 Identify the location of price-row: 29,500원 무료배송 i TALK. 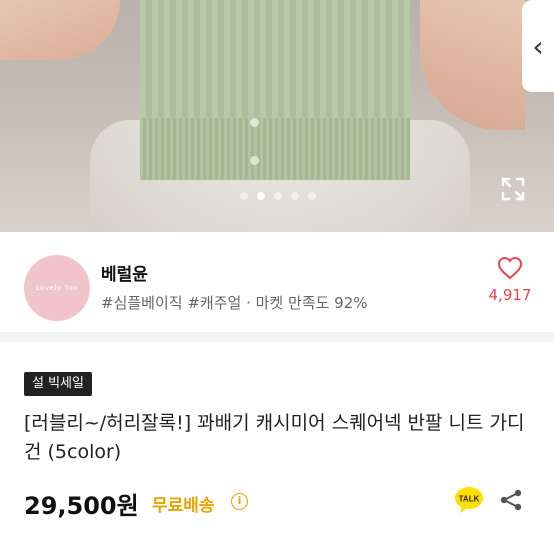
(279, 503).